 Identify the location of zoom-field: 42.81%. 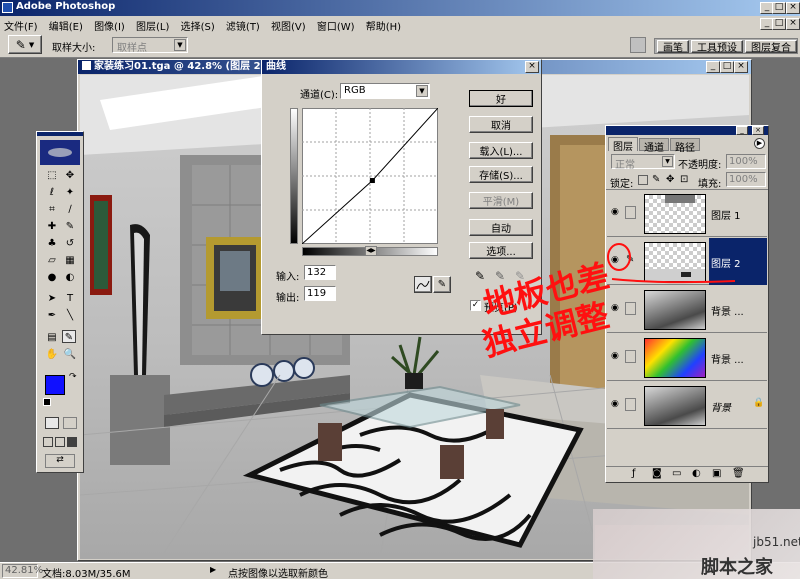
(22, 571).